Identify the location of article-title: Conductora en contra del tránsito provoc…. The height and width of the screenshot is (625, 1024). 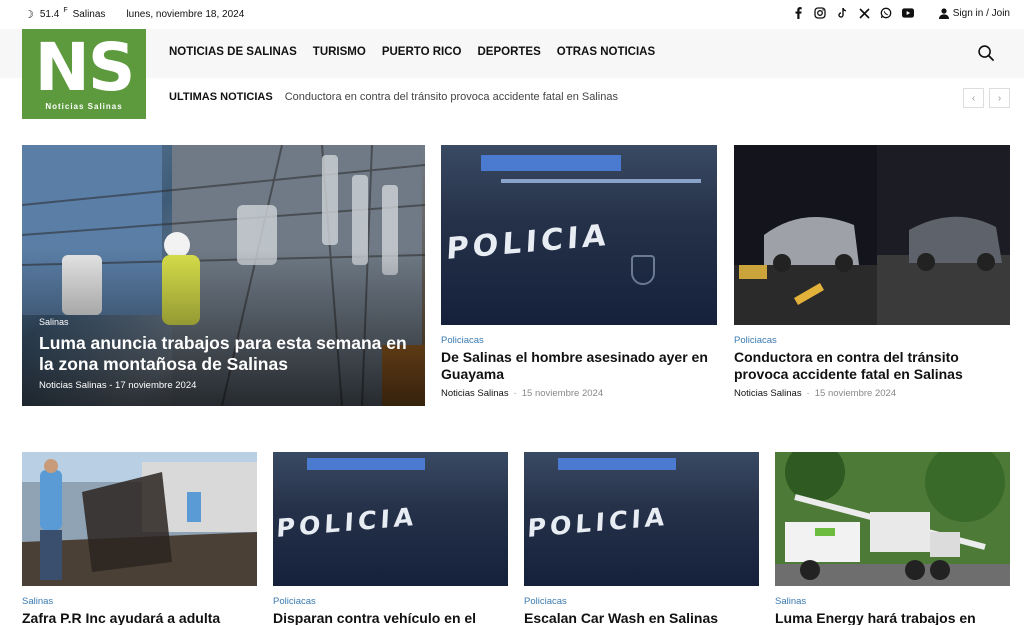
(872, 366).